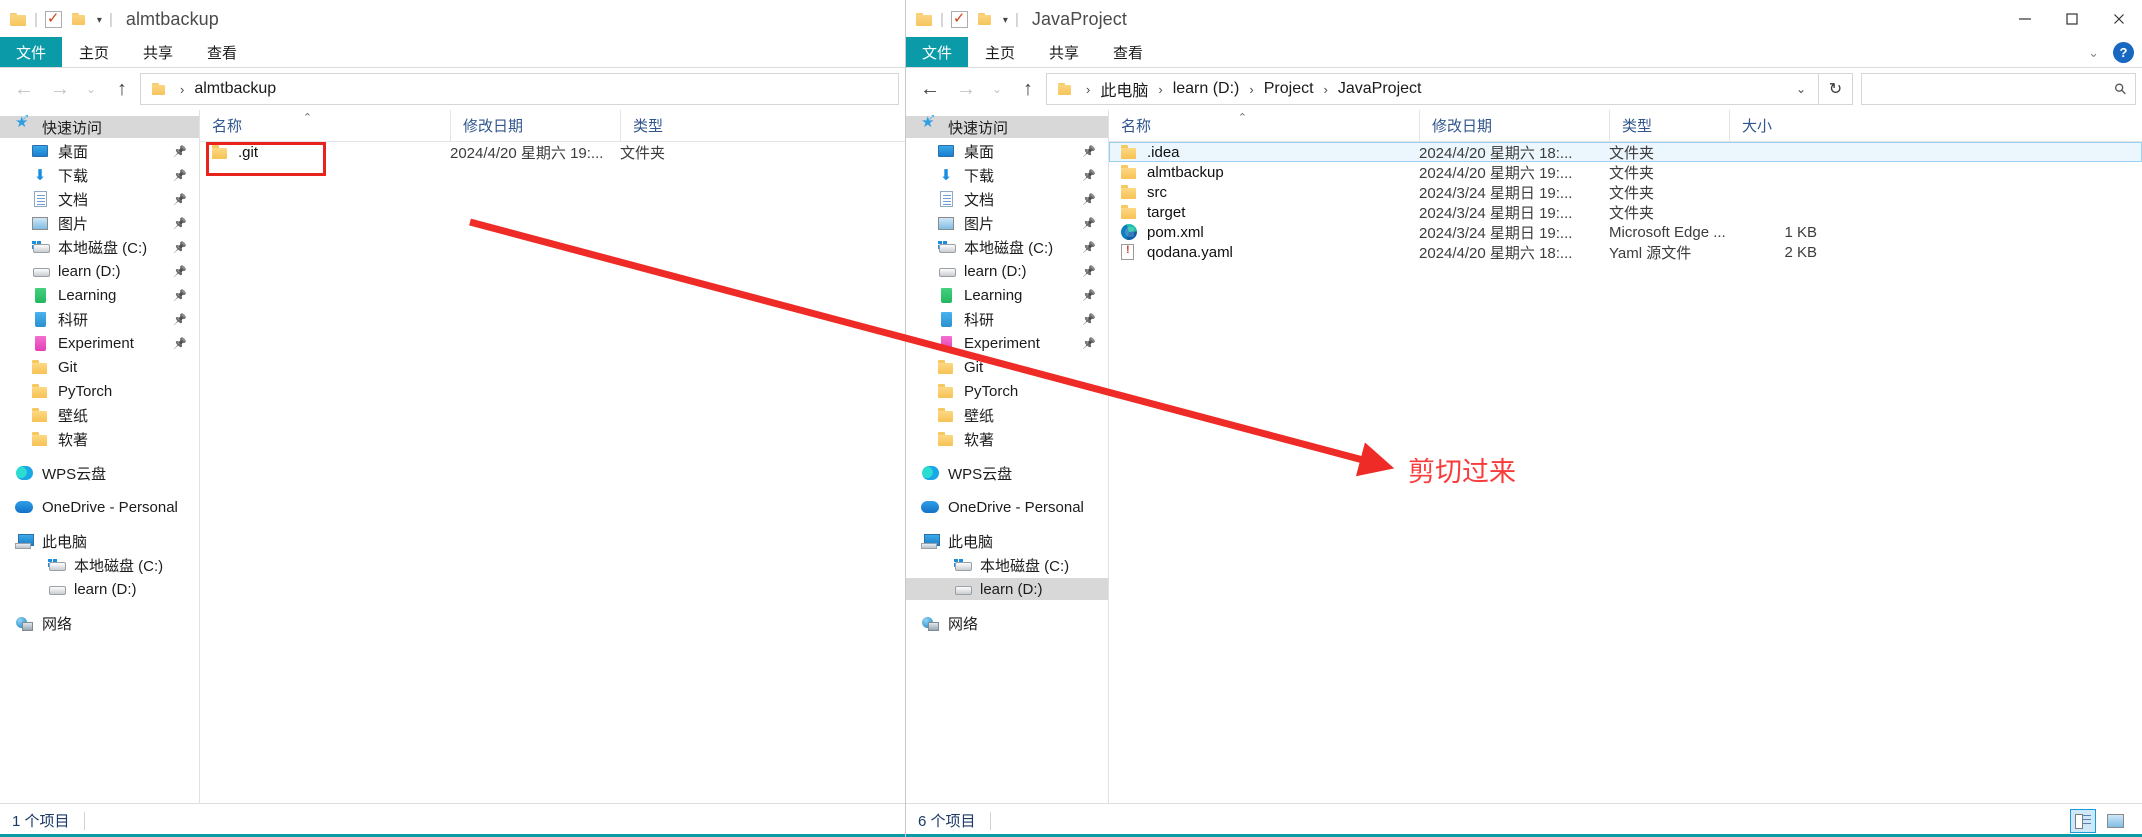 This screenshot has height=837, width=2142. I want to click on left-nav-Learning: Learning 📌, so click(99, 295).